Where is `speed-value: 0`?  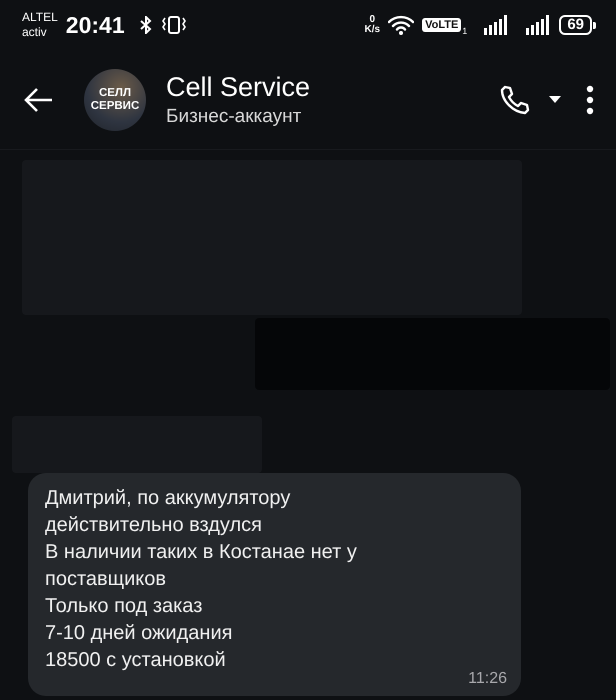
speed-value: 0 is located at coordinates (373, 20).